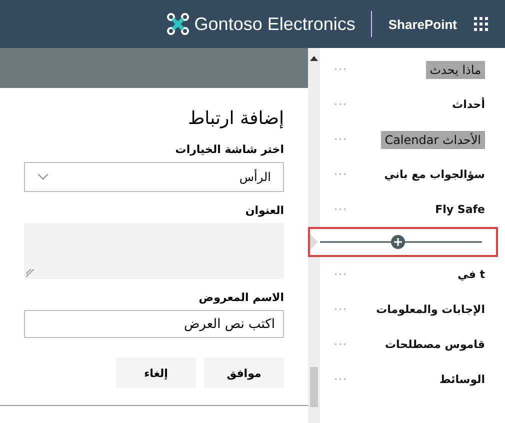  What do you see at coordinates (229, 149) in the screenshot?
I see `field-label: اختر شاشة الخيارات` at bounding box center [229, 149].